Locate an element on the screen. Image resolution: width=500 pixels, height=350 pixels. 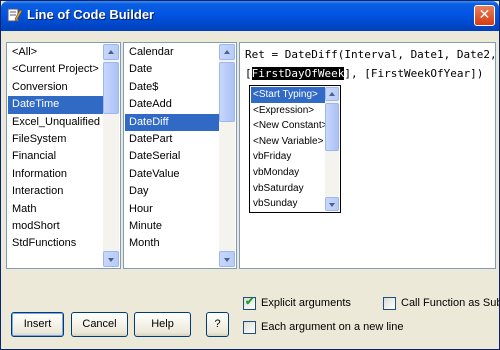
code-line-1: Ret = DateDiff(Interval, Date1, Date2, is located at coordinates (370, 54).